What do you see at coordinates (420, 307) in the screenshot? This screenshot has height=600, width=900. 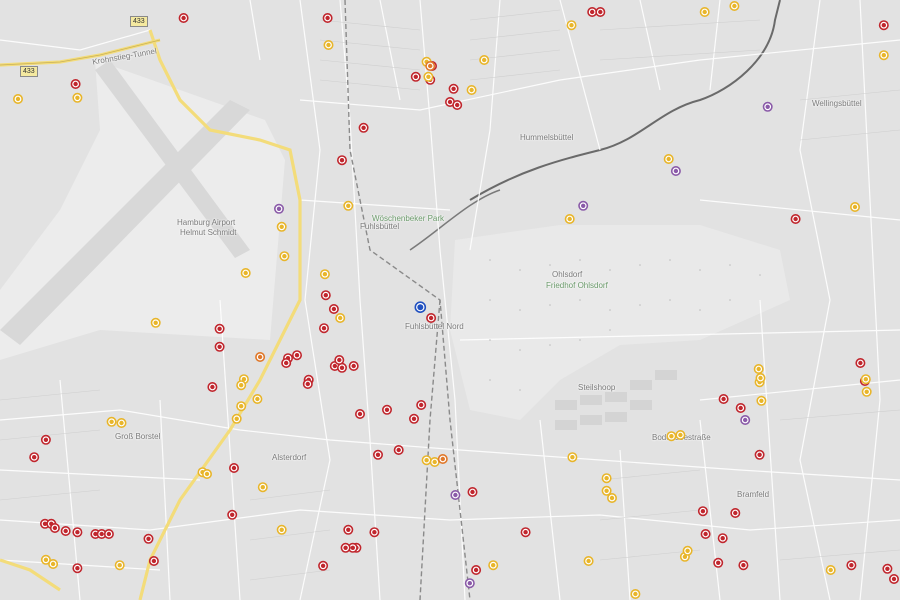 I see `map-marker-info` at bounding box center [420, 307].